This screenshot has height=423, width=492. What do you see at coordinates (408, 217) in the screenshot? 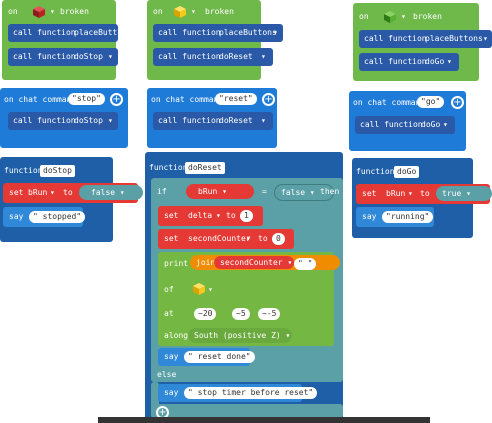
I see `say-text: "running"` at bounding box center [408, 217].